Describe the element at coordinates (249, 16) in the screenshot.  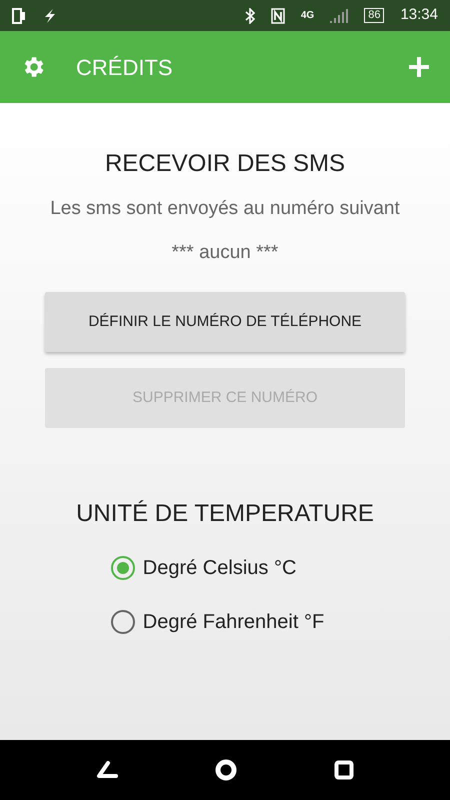
I see `bluetooth-icon` at that location.